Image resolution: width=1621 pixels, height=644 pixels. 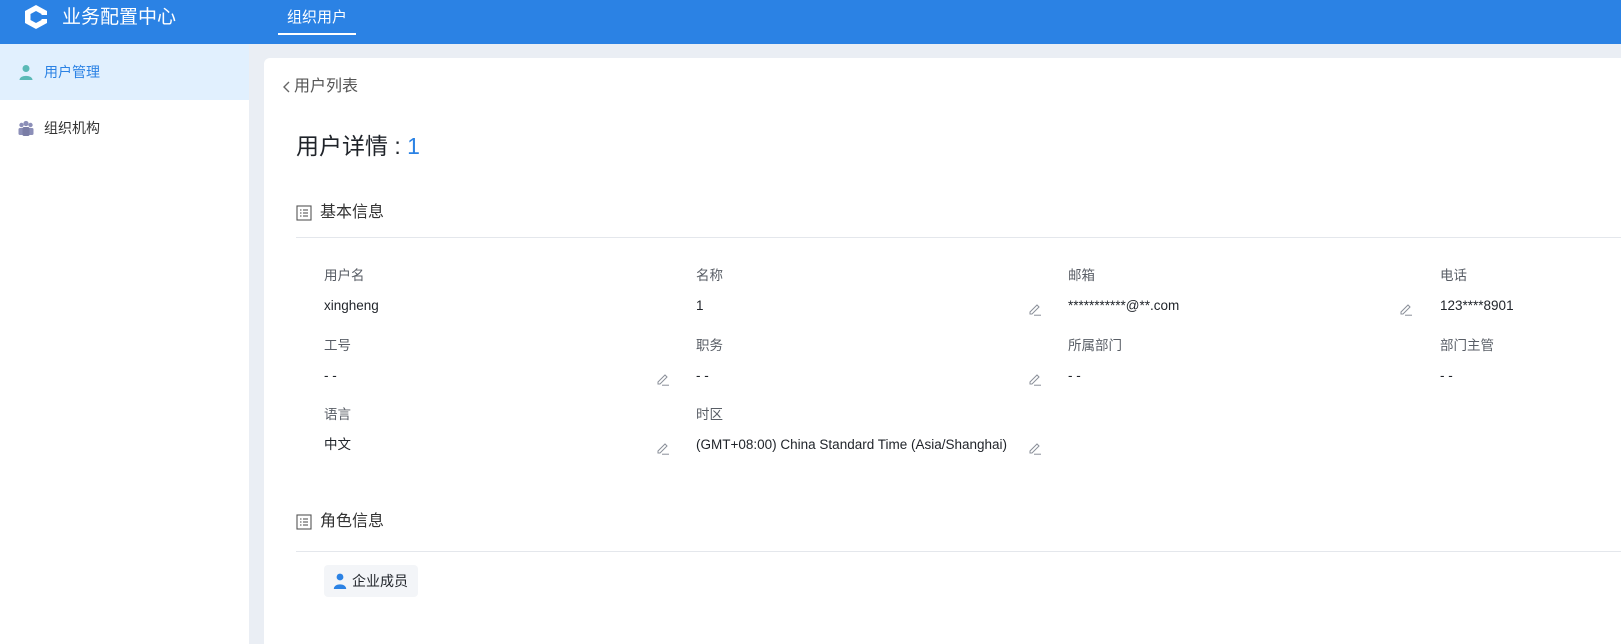 I want to click on field-label-phone: 电话, so click(x=1453, y=275).